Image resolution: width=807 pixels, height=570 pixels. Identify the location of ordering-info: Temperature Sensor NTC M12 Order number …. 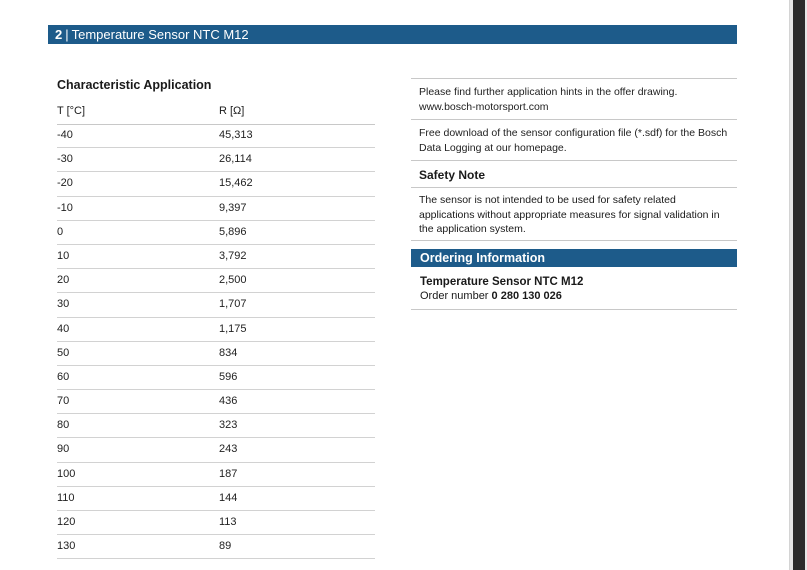
(574, 288).